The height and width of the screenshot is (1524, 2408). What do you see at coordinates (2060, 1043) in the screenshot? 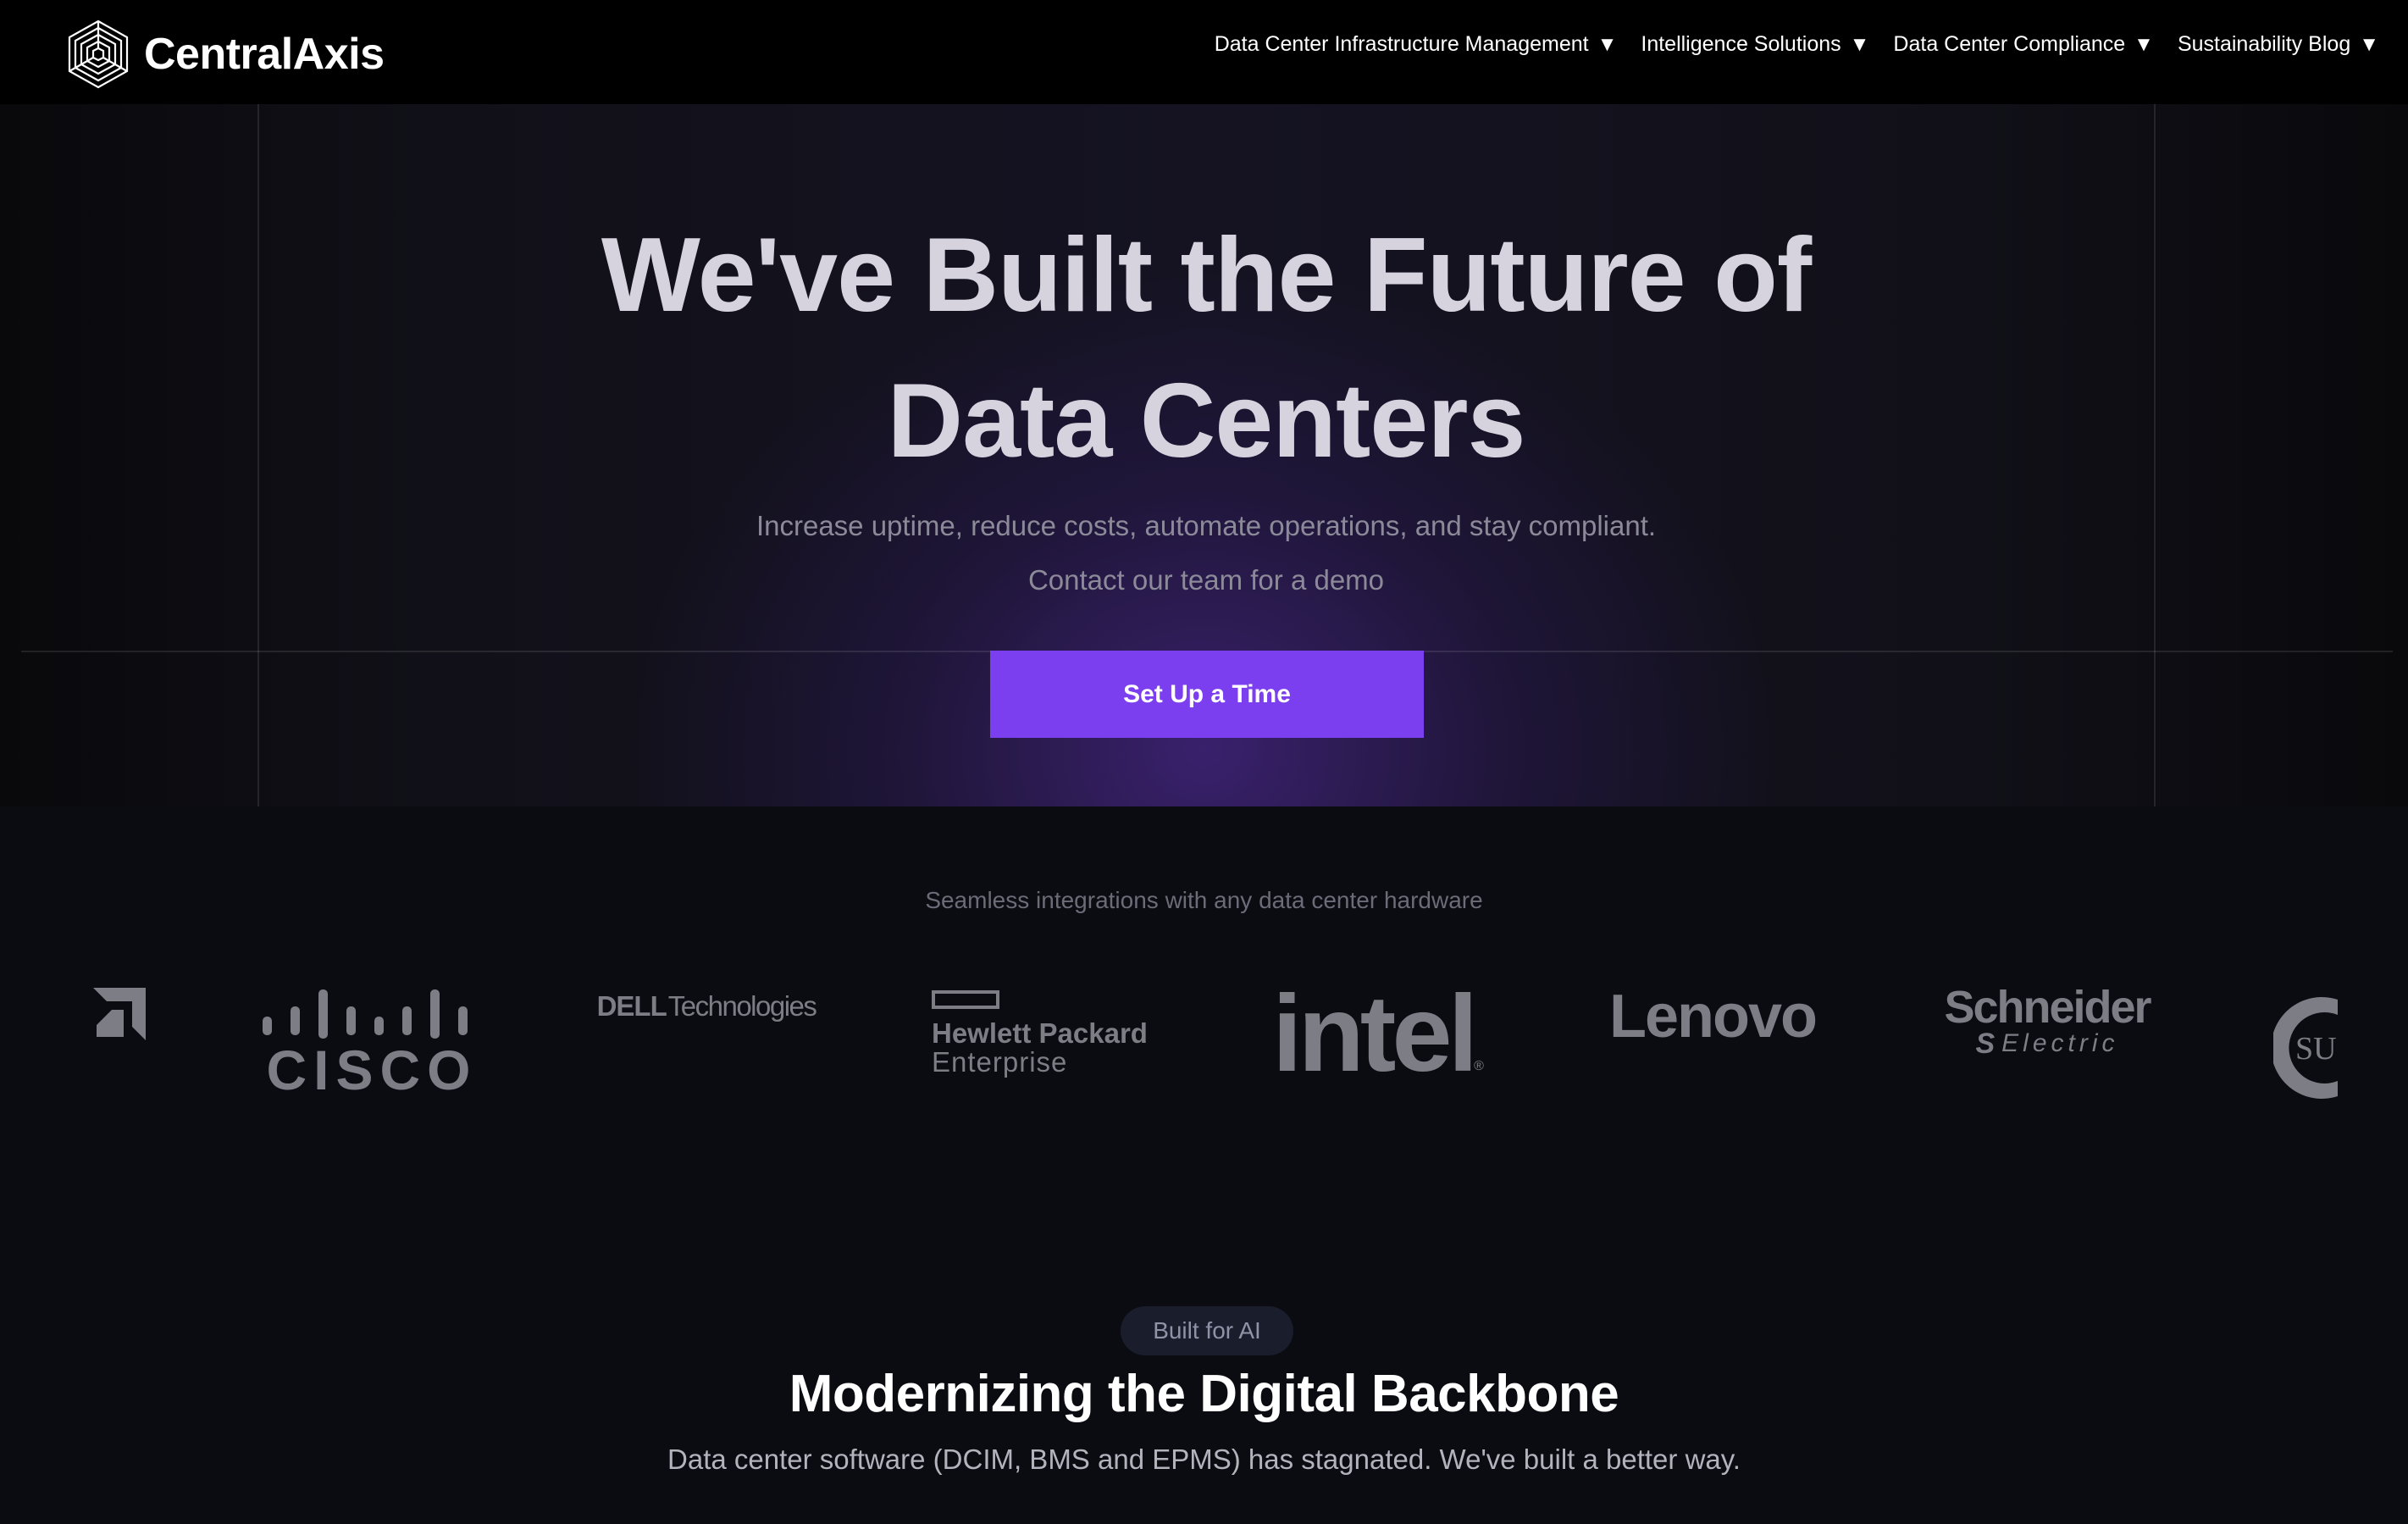
I see `electric-wordmark: Electric` at bounding box center [2060, 1043].